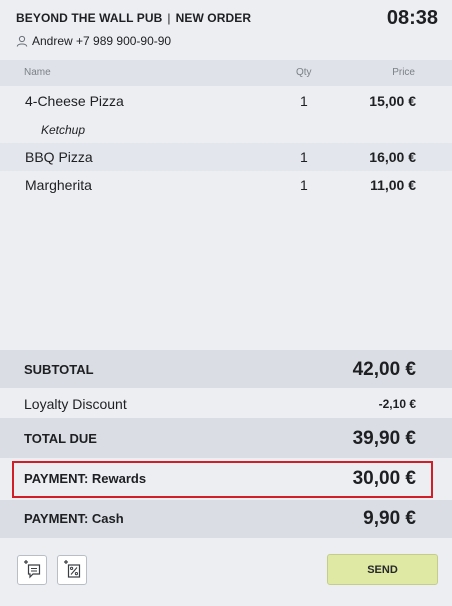  What do you see at coordinates (60, 438) in the screenshot?
I see `total-due-label: TOTAL DUE` at bounding box center [60, 438].